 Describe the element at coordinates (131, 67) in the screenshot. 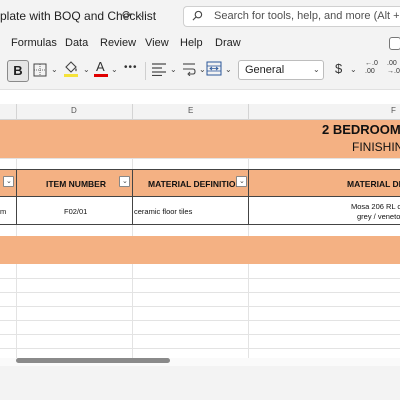

I see `more-options-icon: •••` at that location.